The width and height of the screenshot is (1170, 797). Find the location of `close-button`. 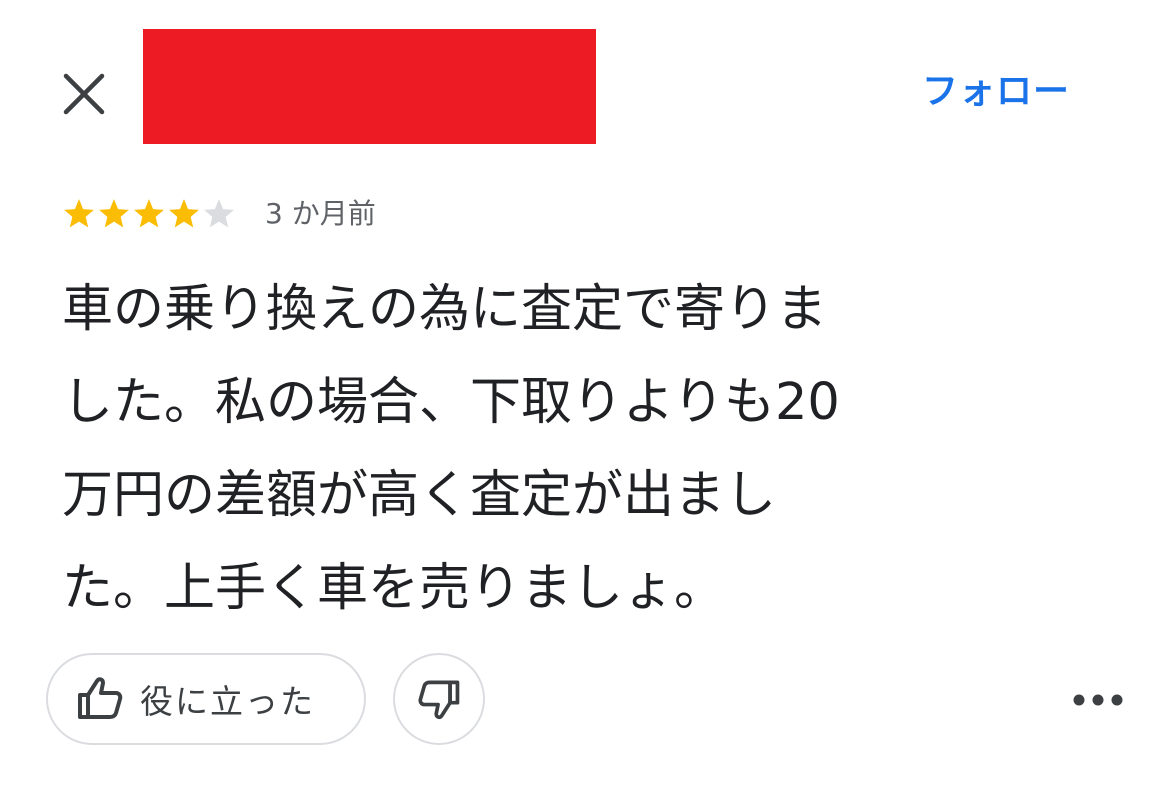

close-button is located at coordinates (84, 94).